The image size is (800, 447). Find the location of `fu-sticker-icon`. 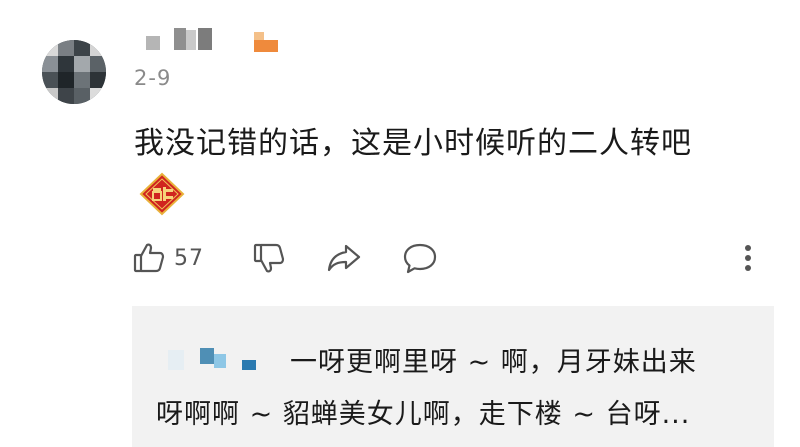

fu-sticker-icon is located at coordinates (162, 194).